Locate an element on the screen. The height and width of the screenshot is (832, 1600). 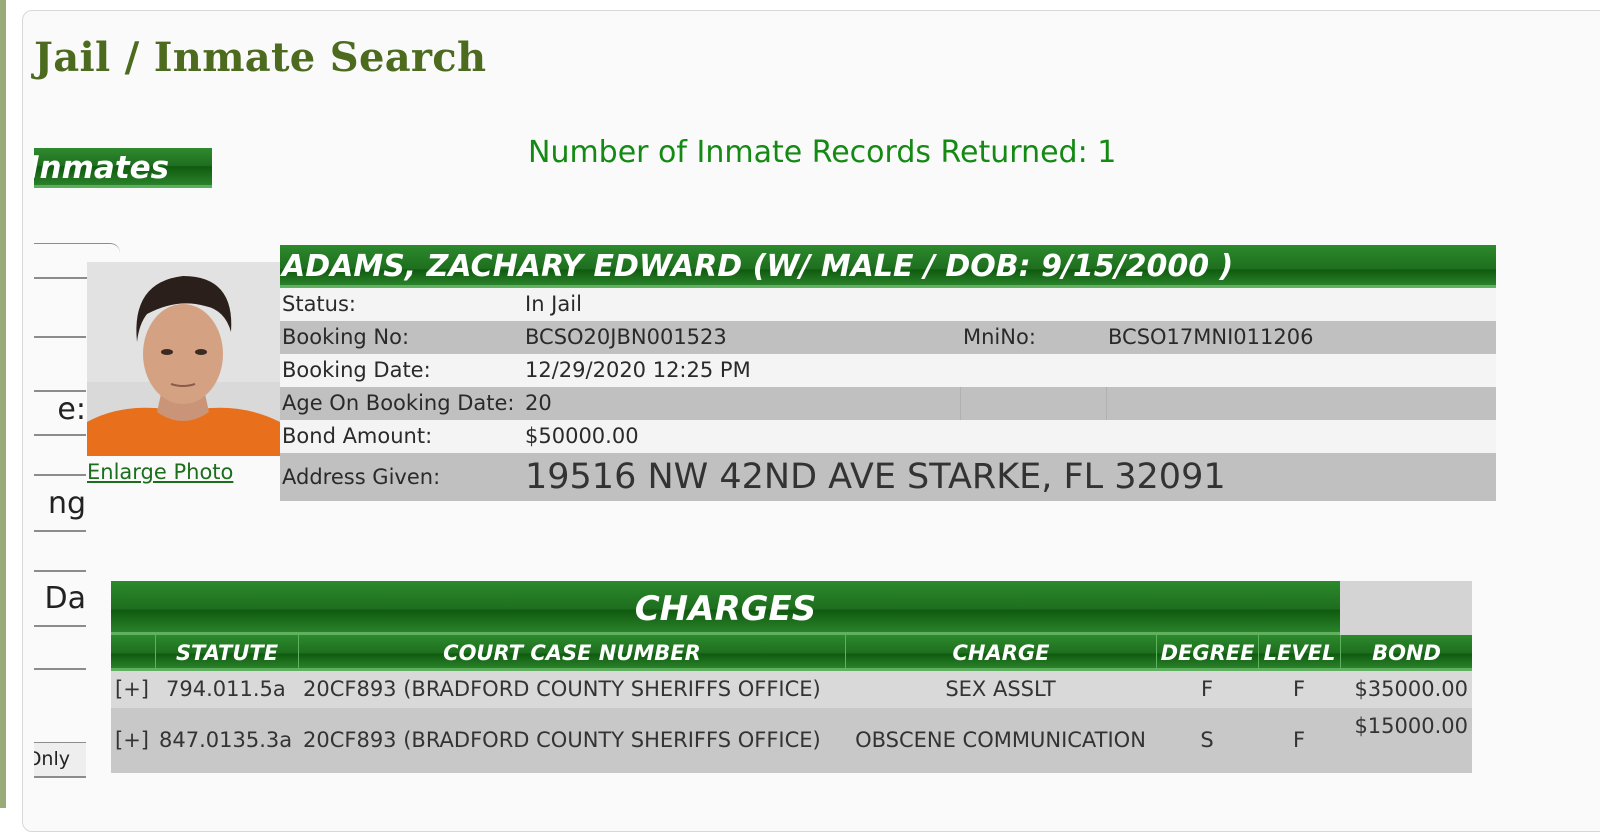
search-field-label: g Da is located at coordinates (60, 600).